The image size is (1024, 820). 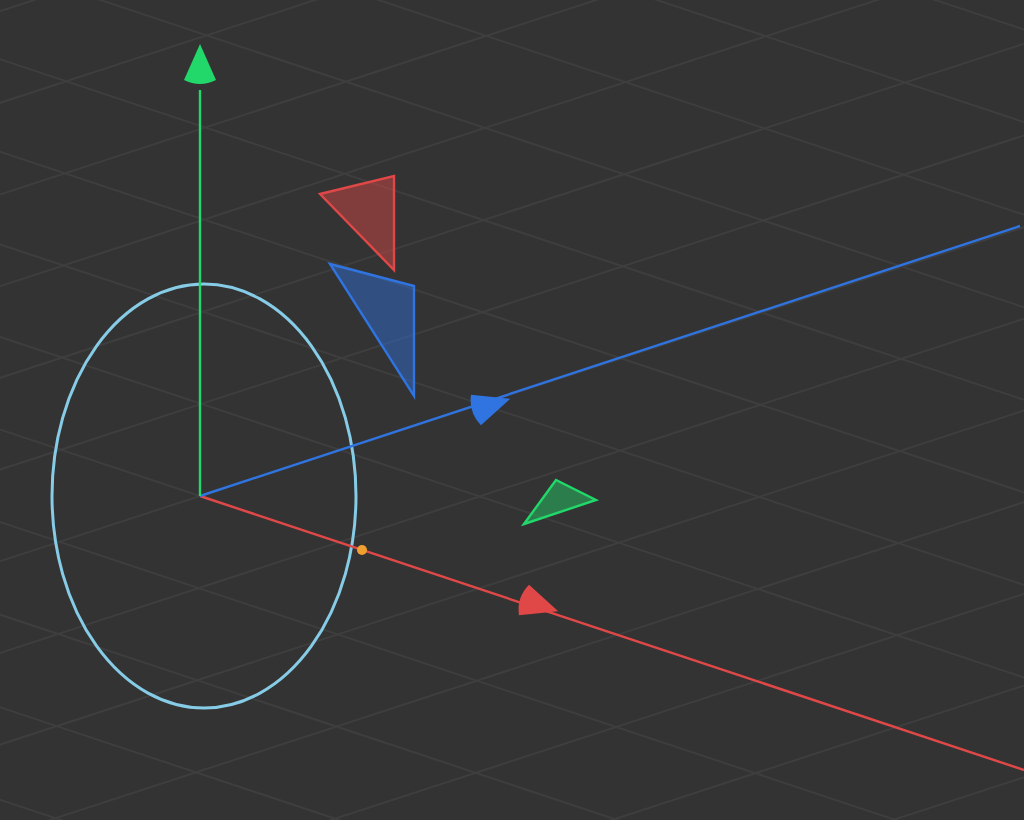 What do you see at coordinates (362, 550) in the screenshot?
I see `center-dot` at bounding box center [362, 550].